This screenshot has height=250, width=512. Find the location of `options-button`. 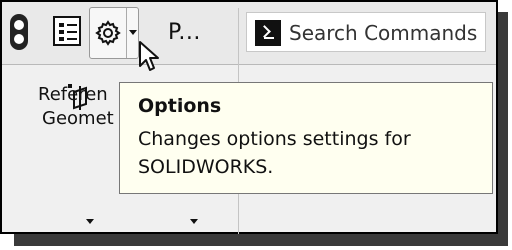

options-button is located at coordinates (108, 33).